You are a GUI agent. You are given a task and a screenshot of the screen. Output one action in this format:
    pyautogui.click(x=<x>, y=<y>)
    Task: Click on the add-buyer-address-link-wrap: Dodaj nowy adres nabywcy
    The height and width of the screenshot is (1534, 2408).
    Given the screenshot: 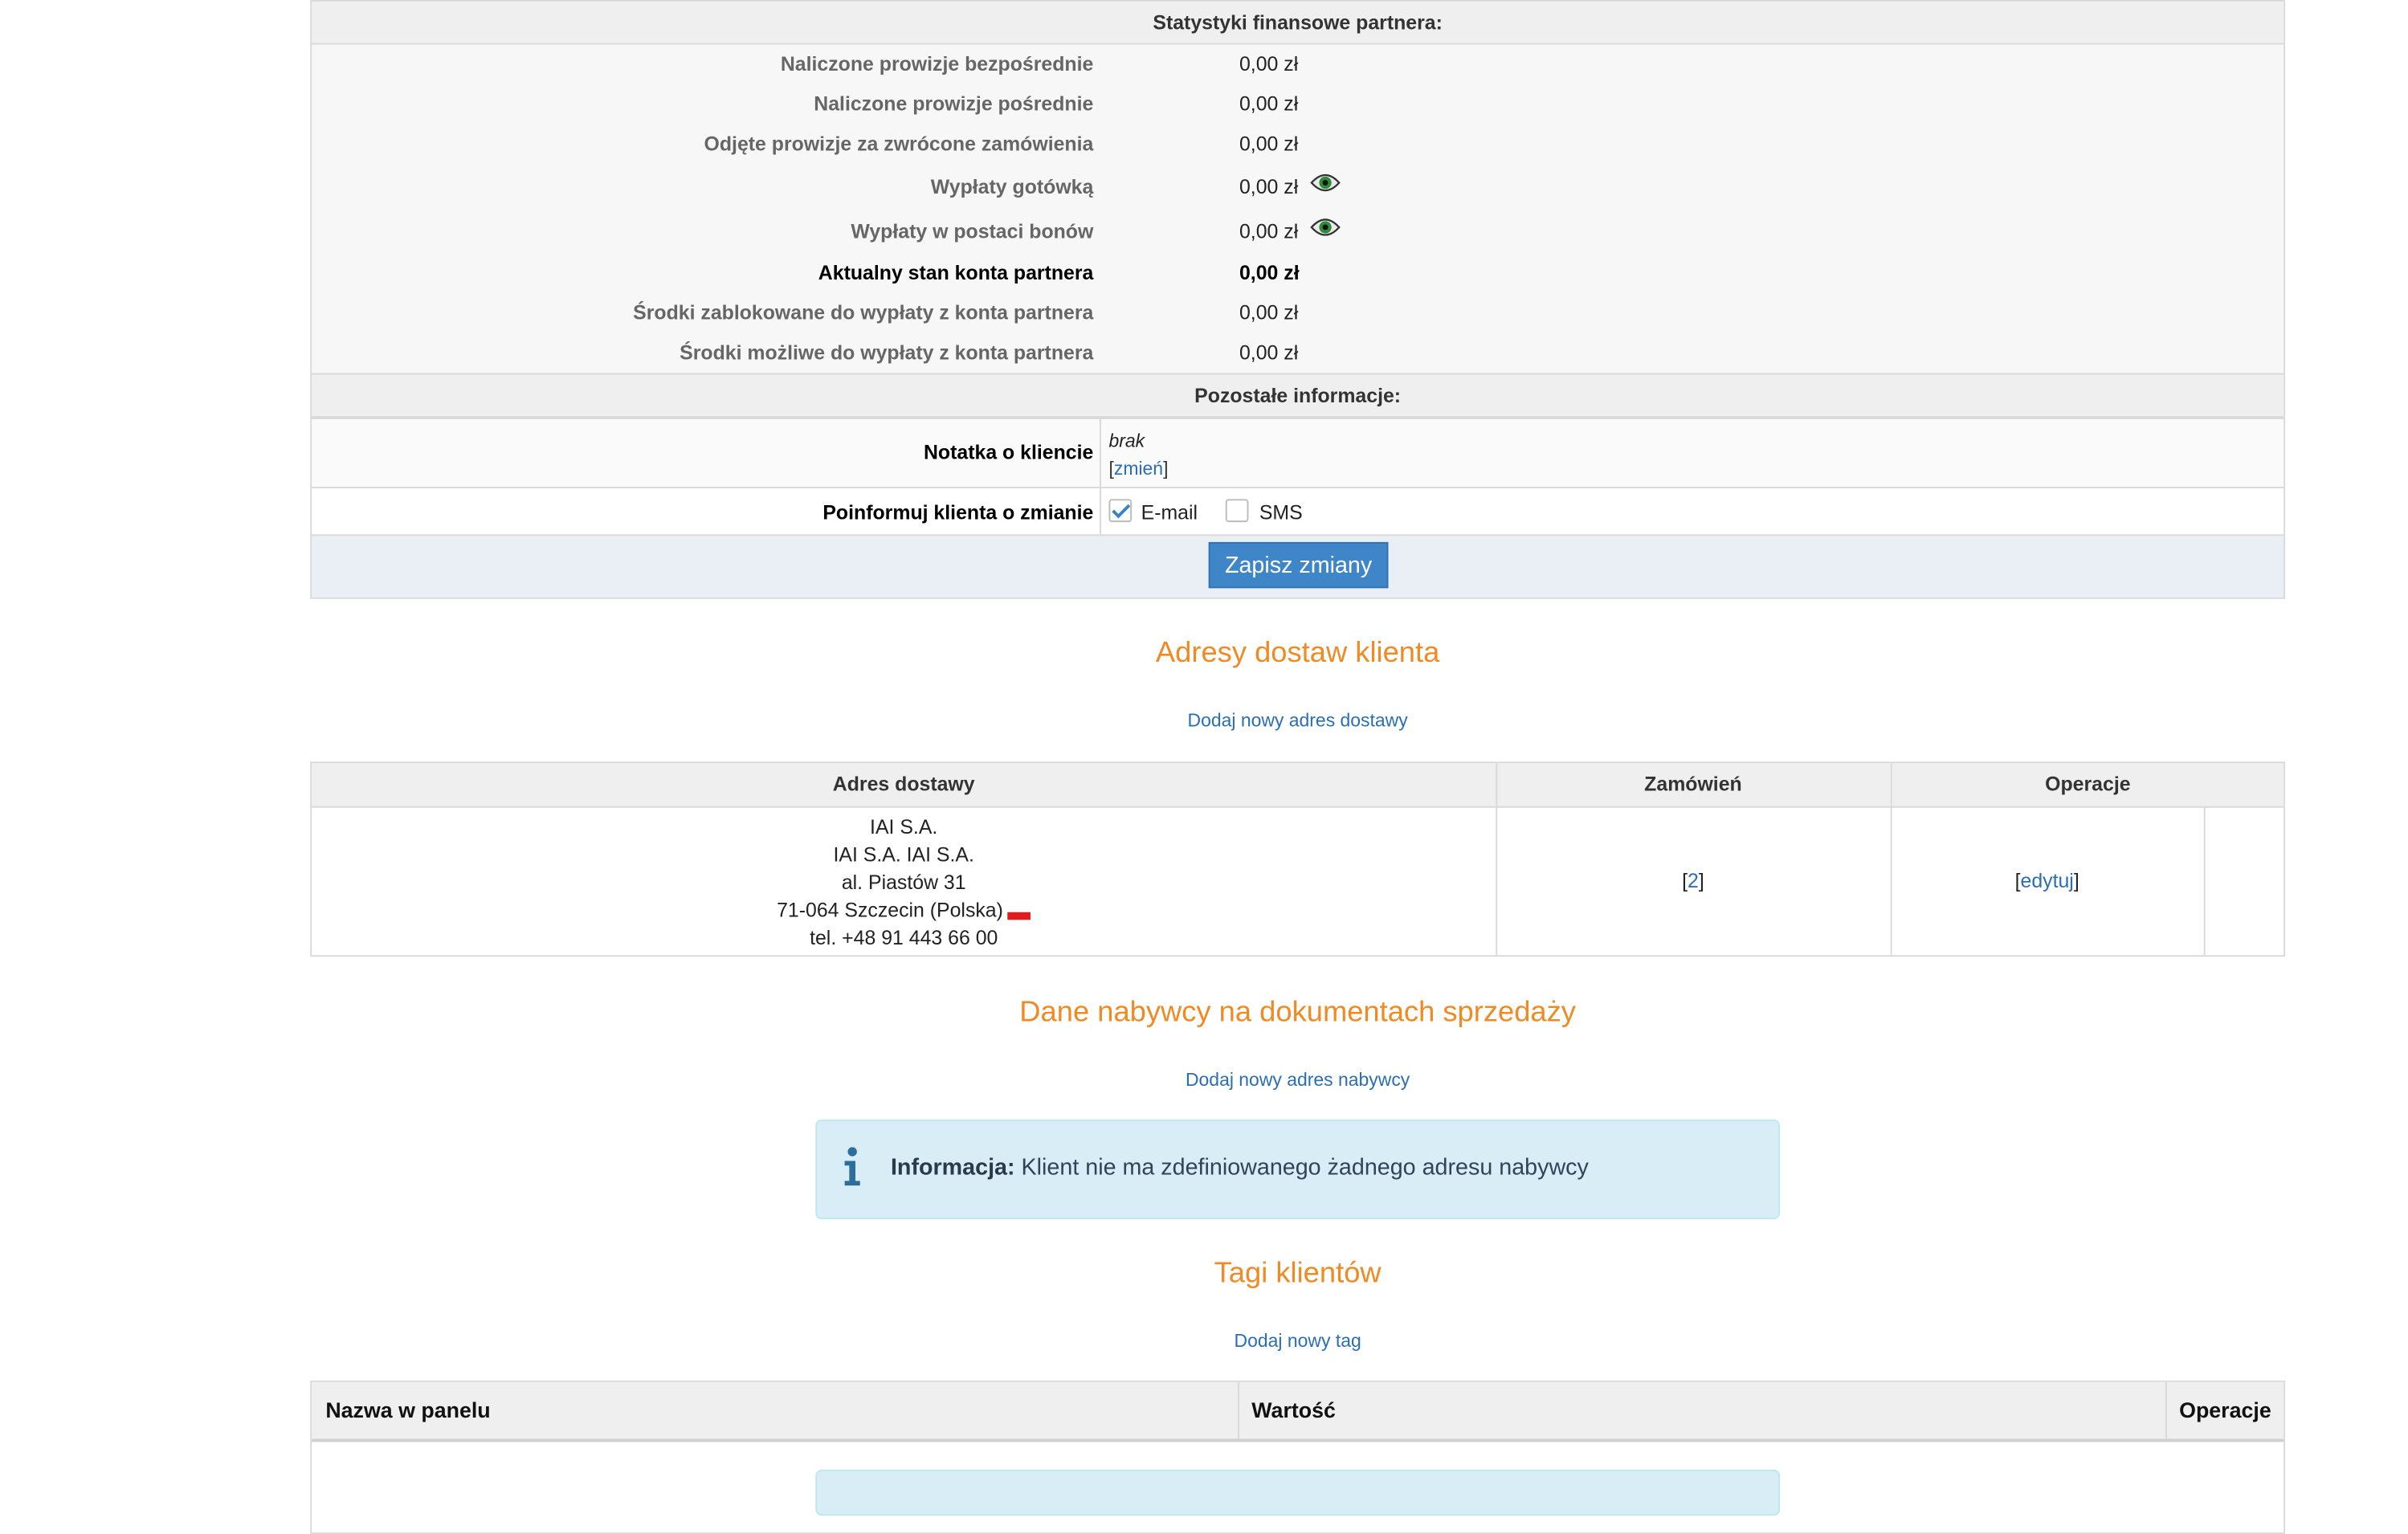 What is the action you would take?
    pyautogui.click(x=1204, y=1080)
    